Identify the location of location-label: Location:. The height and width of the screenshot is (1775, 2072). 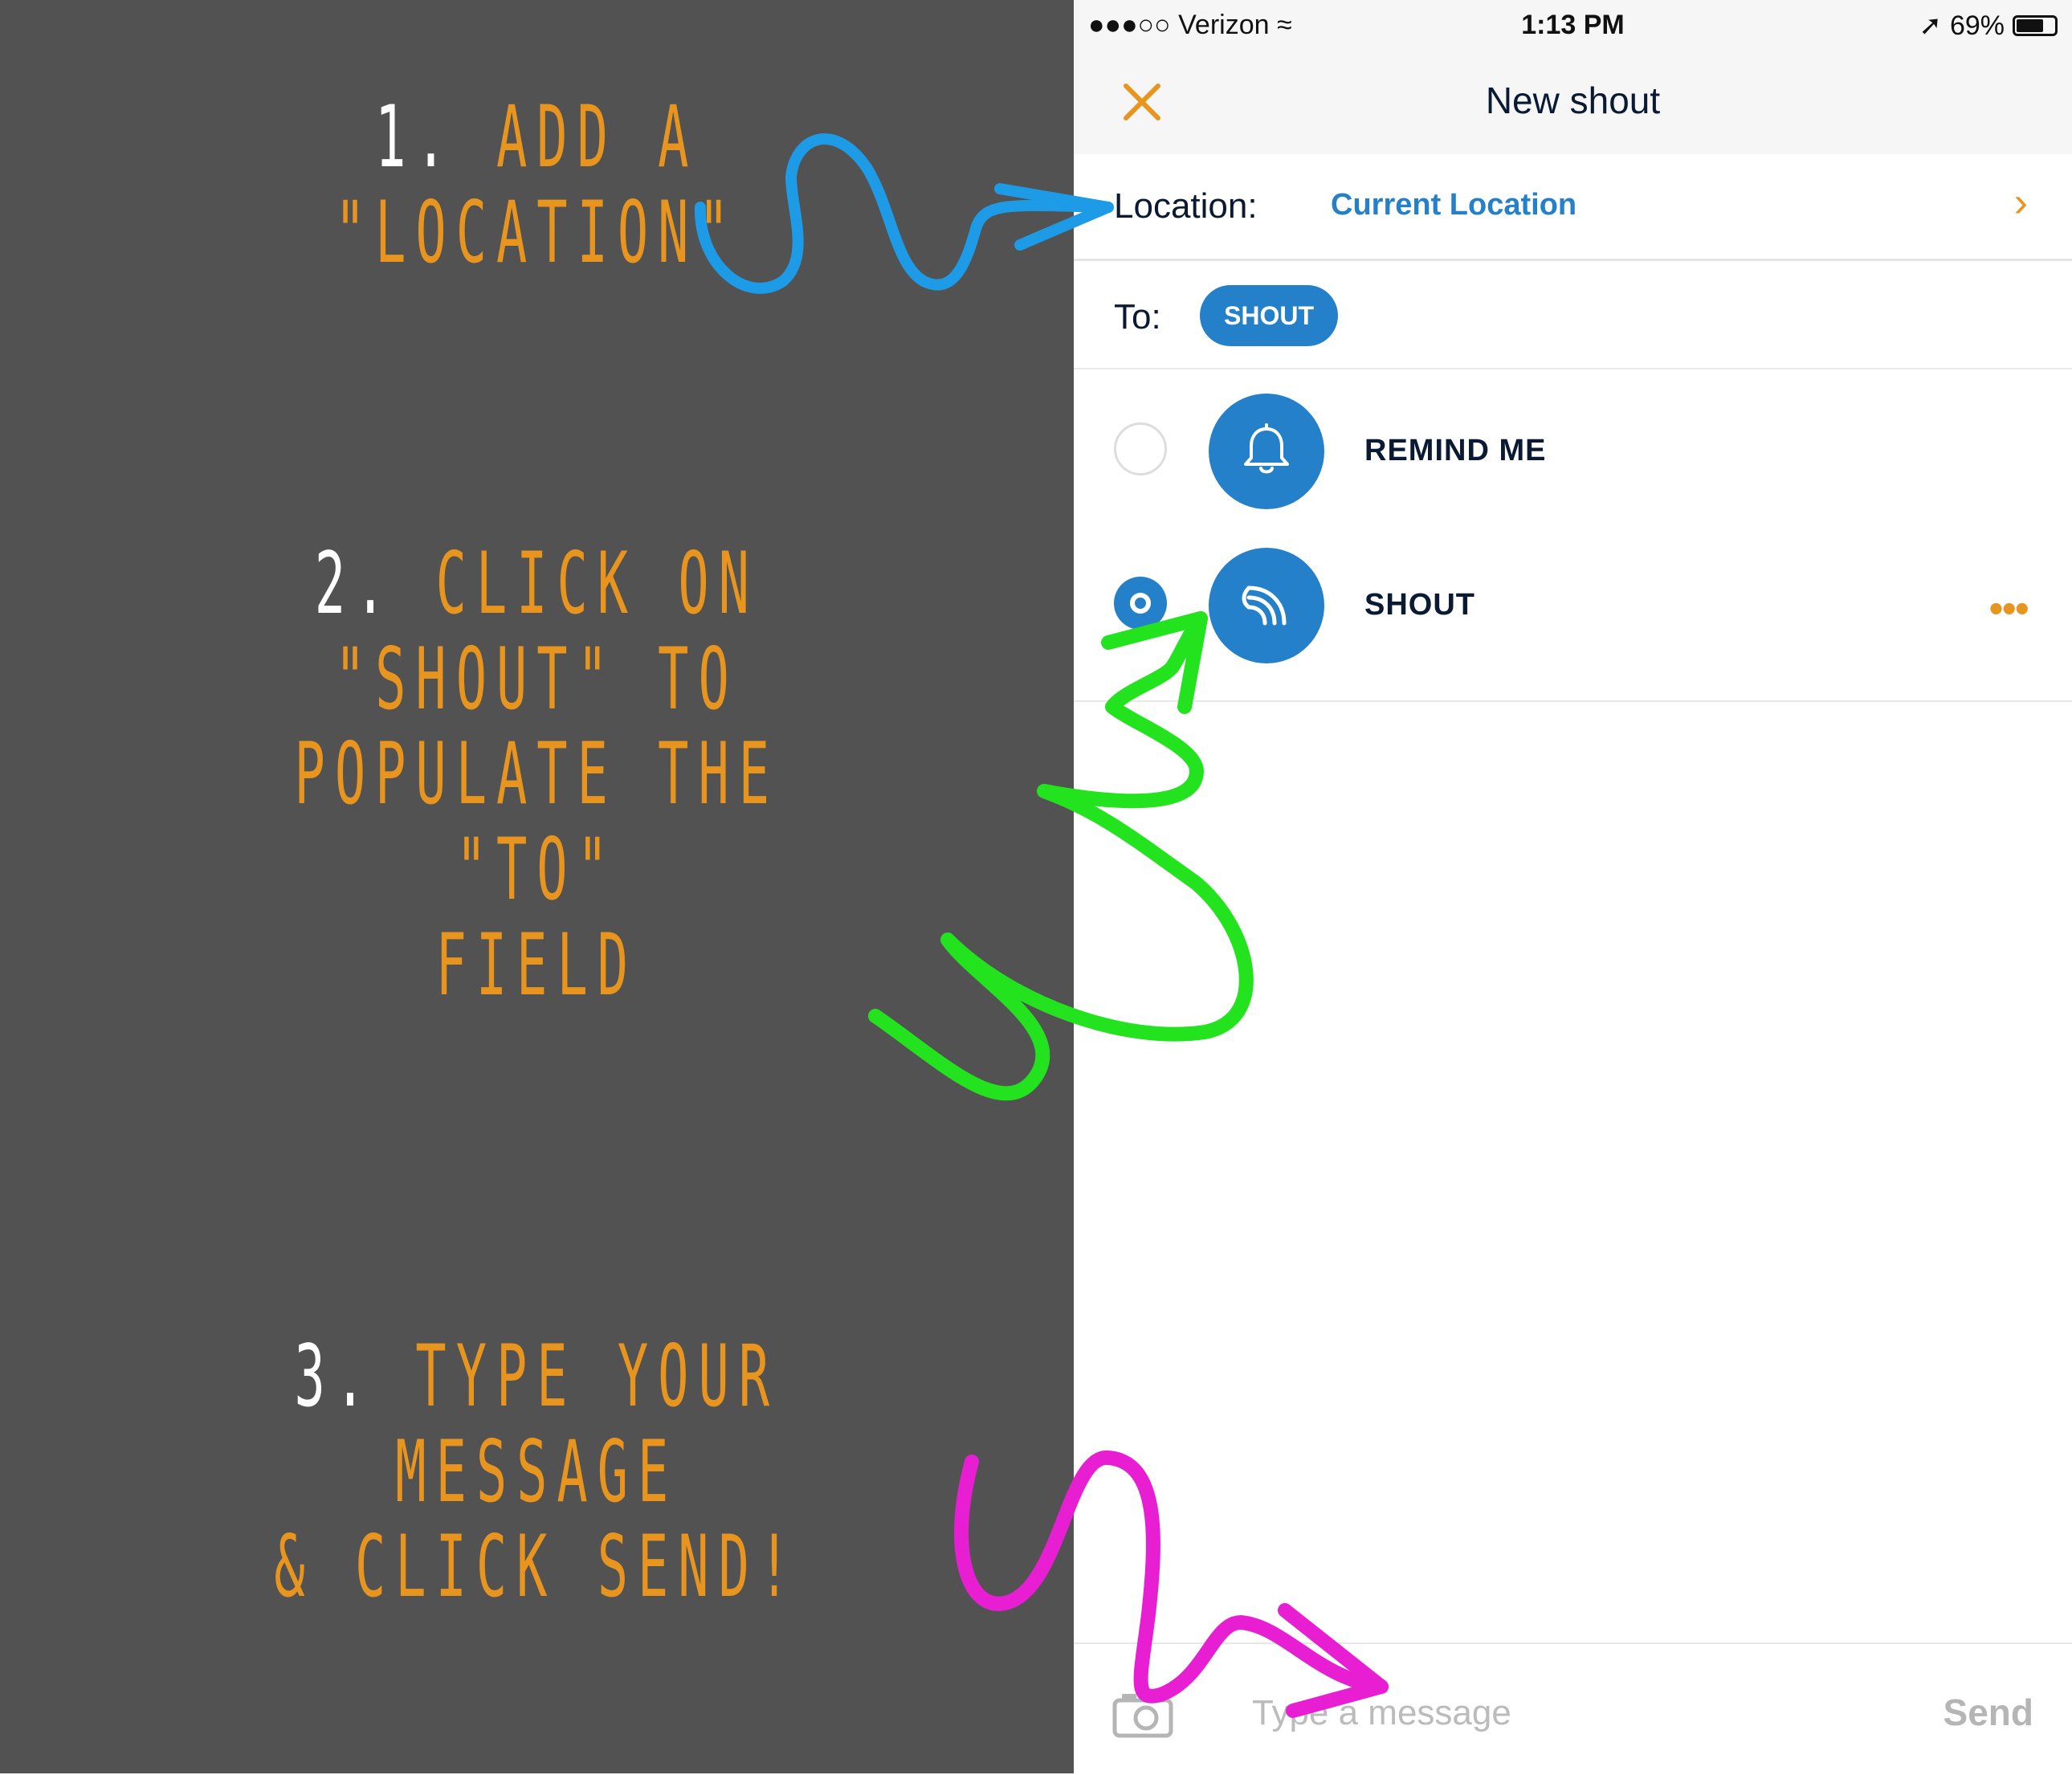
(1186, 206).